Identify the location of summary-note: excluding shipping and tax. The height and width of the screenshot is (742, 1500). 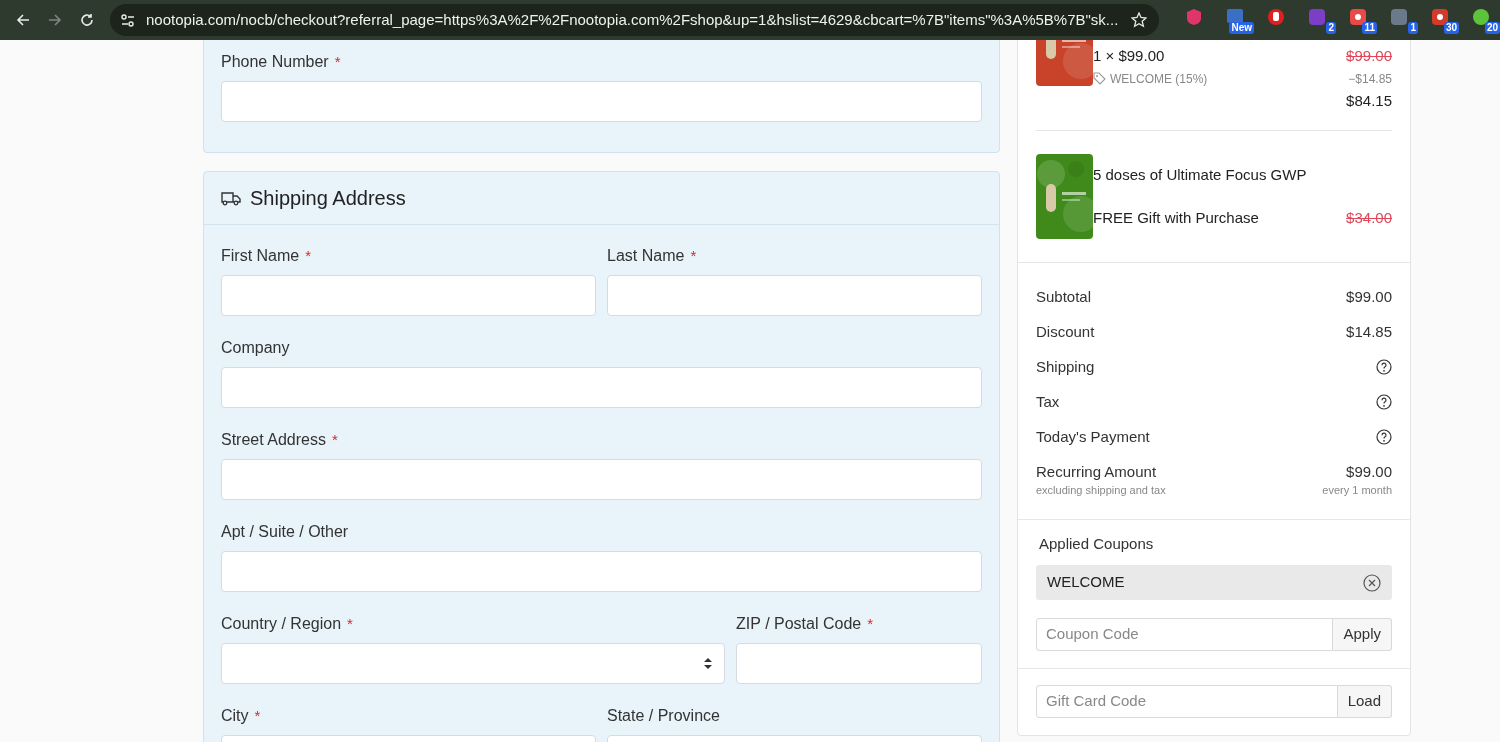
(1101, 490).